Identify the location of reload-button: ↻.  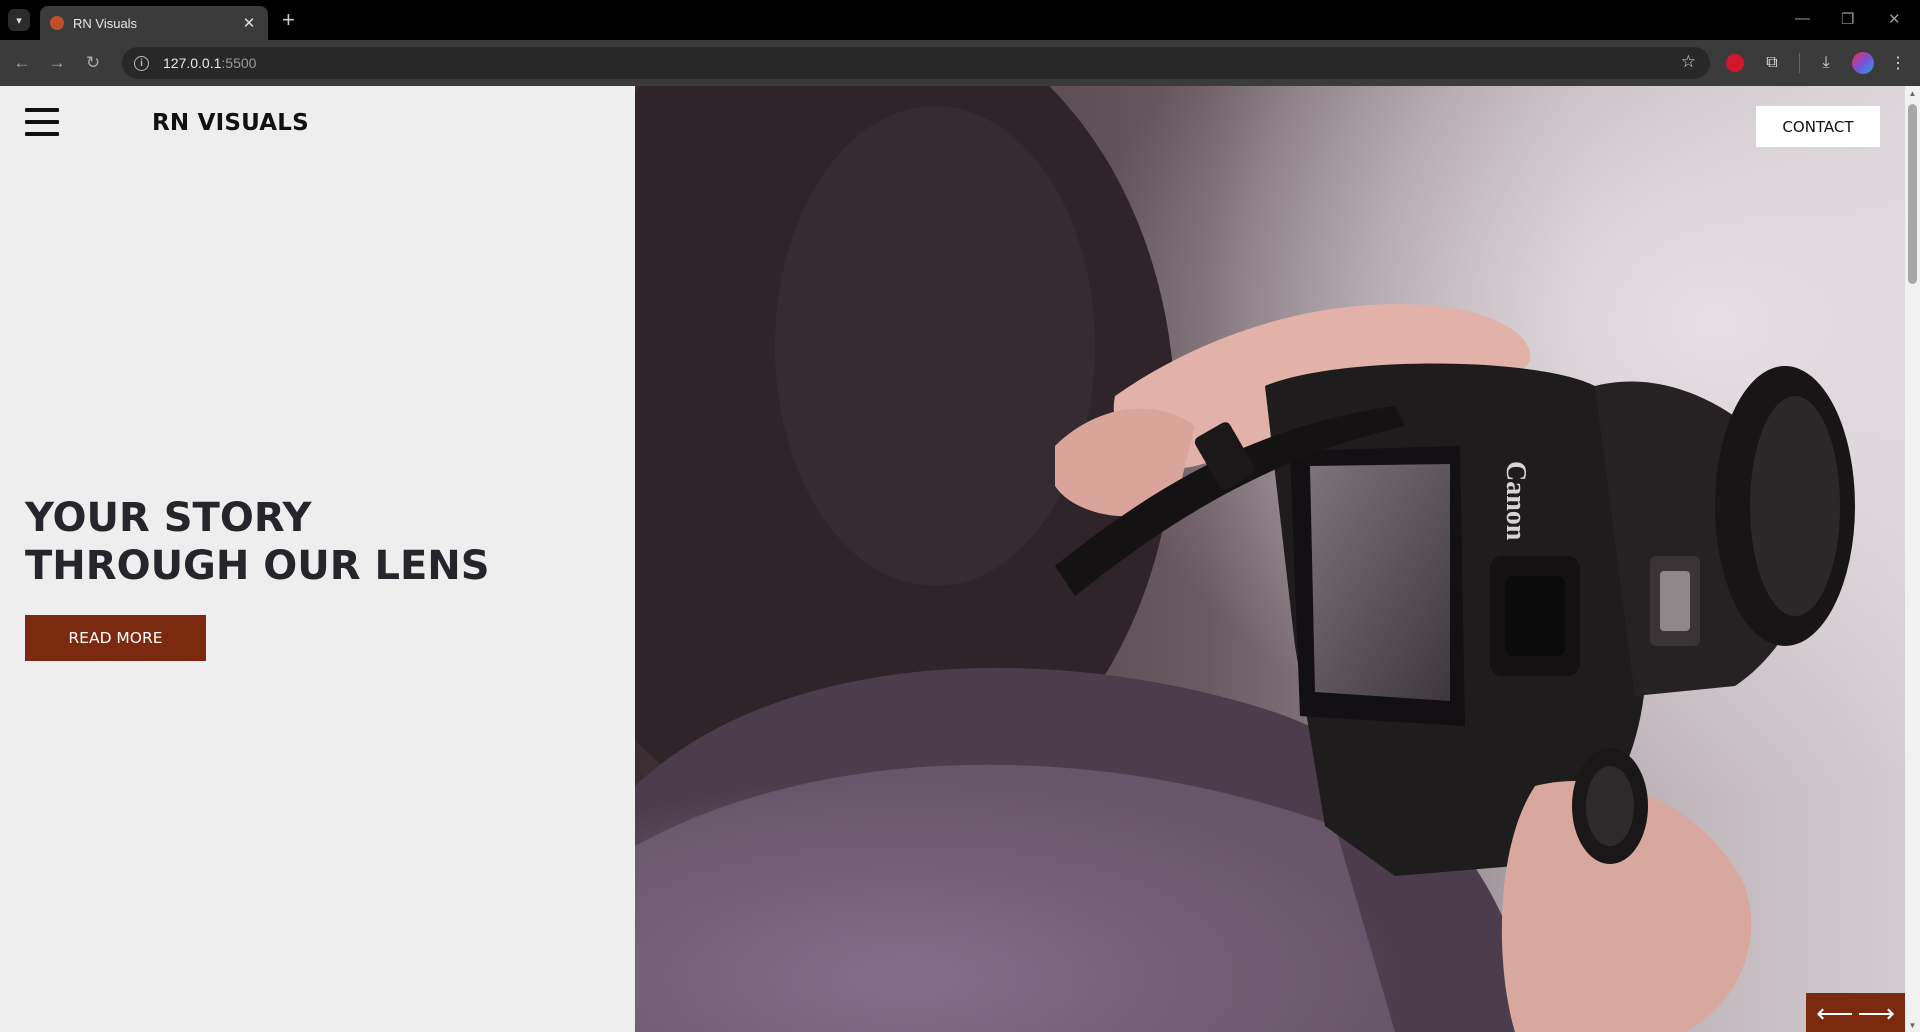
(93, 63).